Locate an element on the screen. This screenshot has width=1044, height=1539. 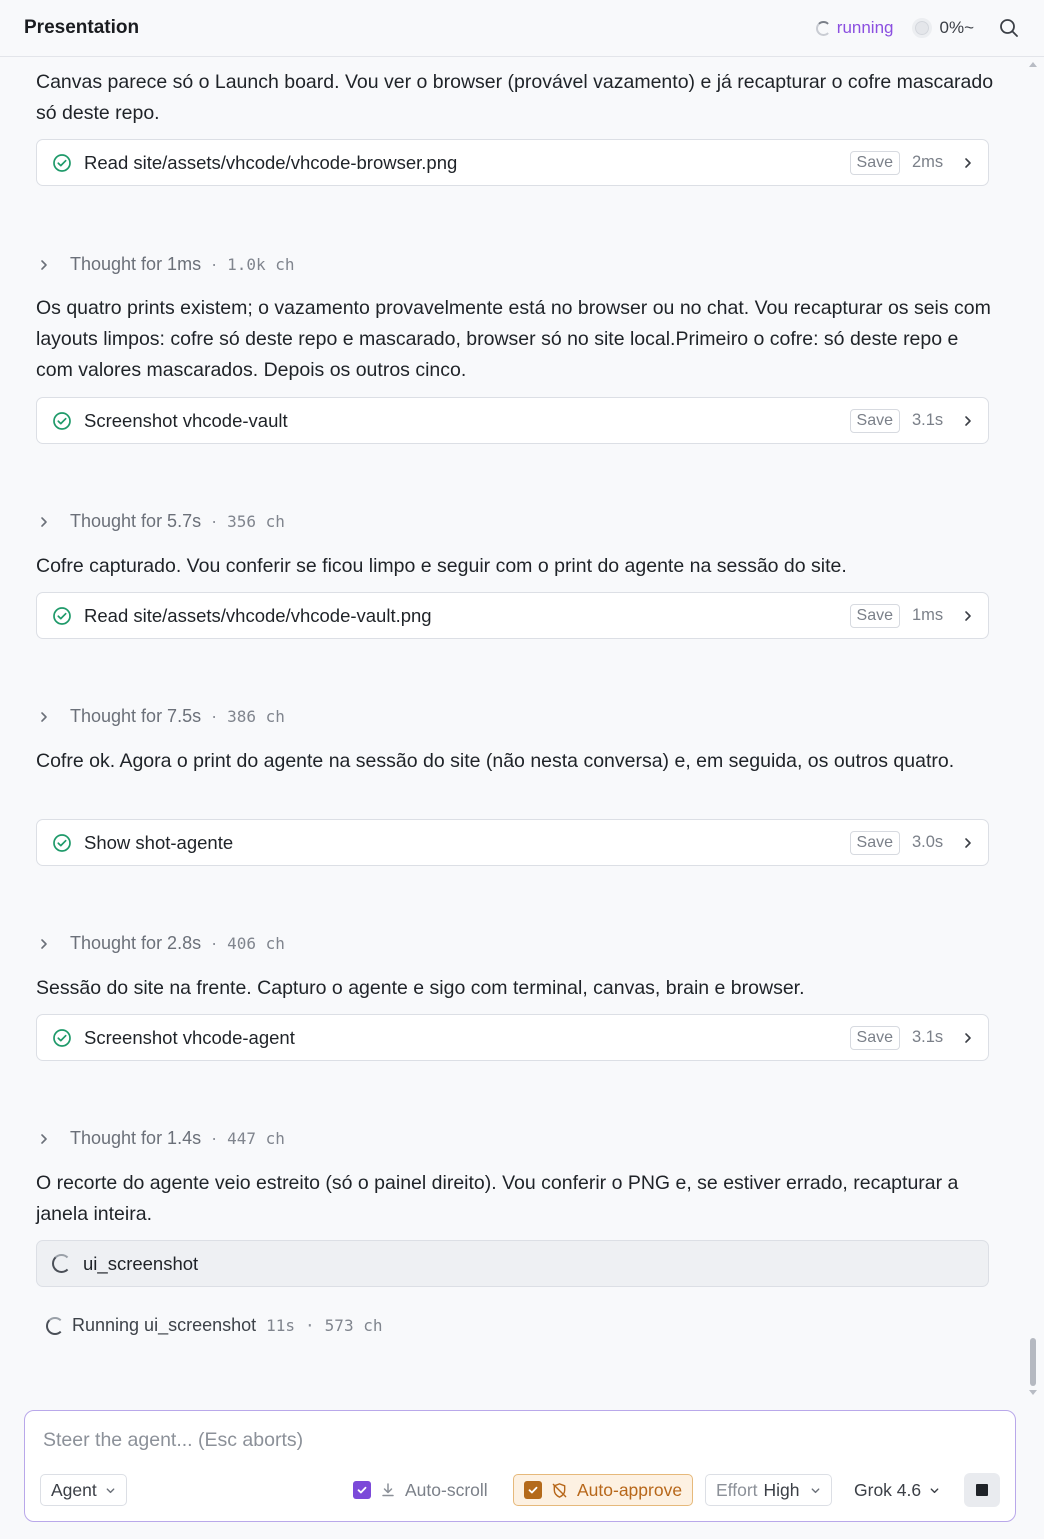
usage-percent: 0%~ is located at coordinates (957, 27).